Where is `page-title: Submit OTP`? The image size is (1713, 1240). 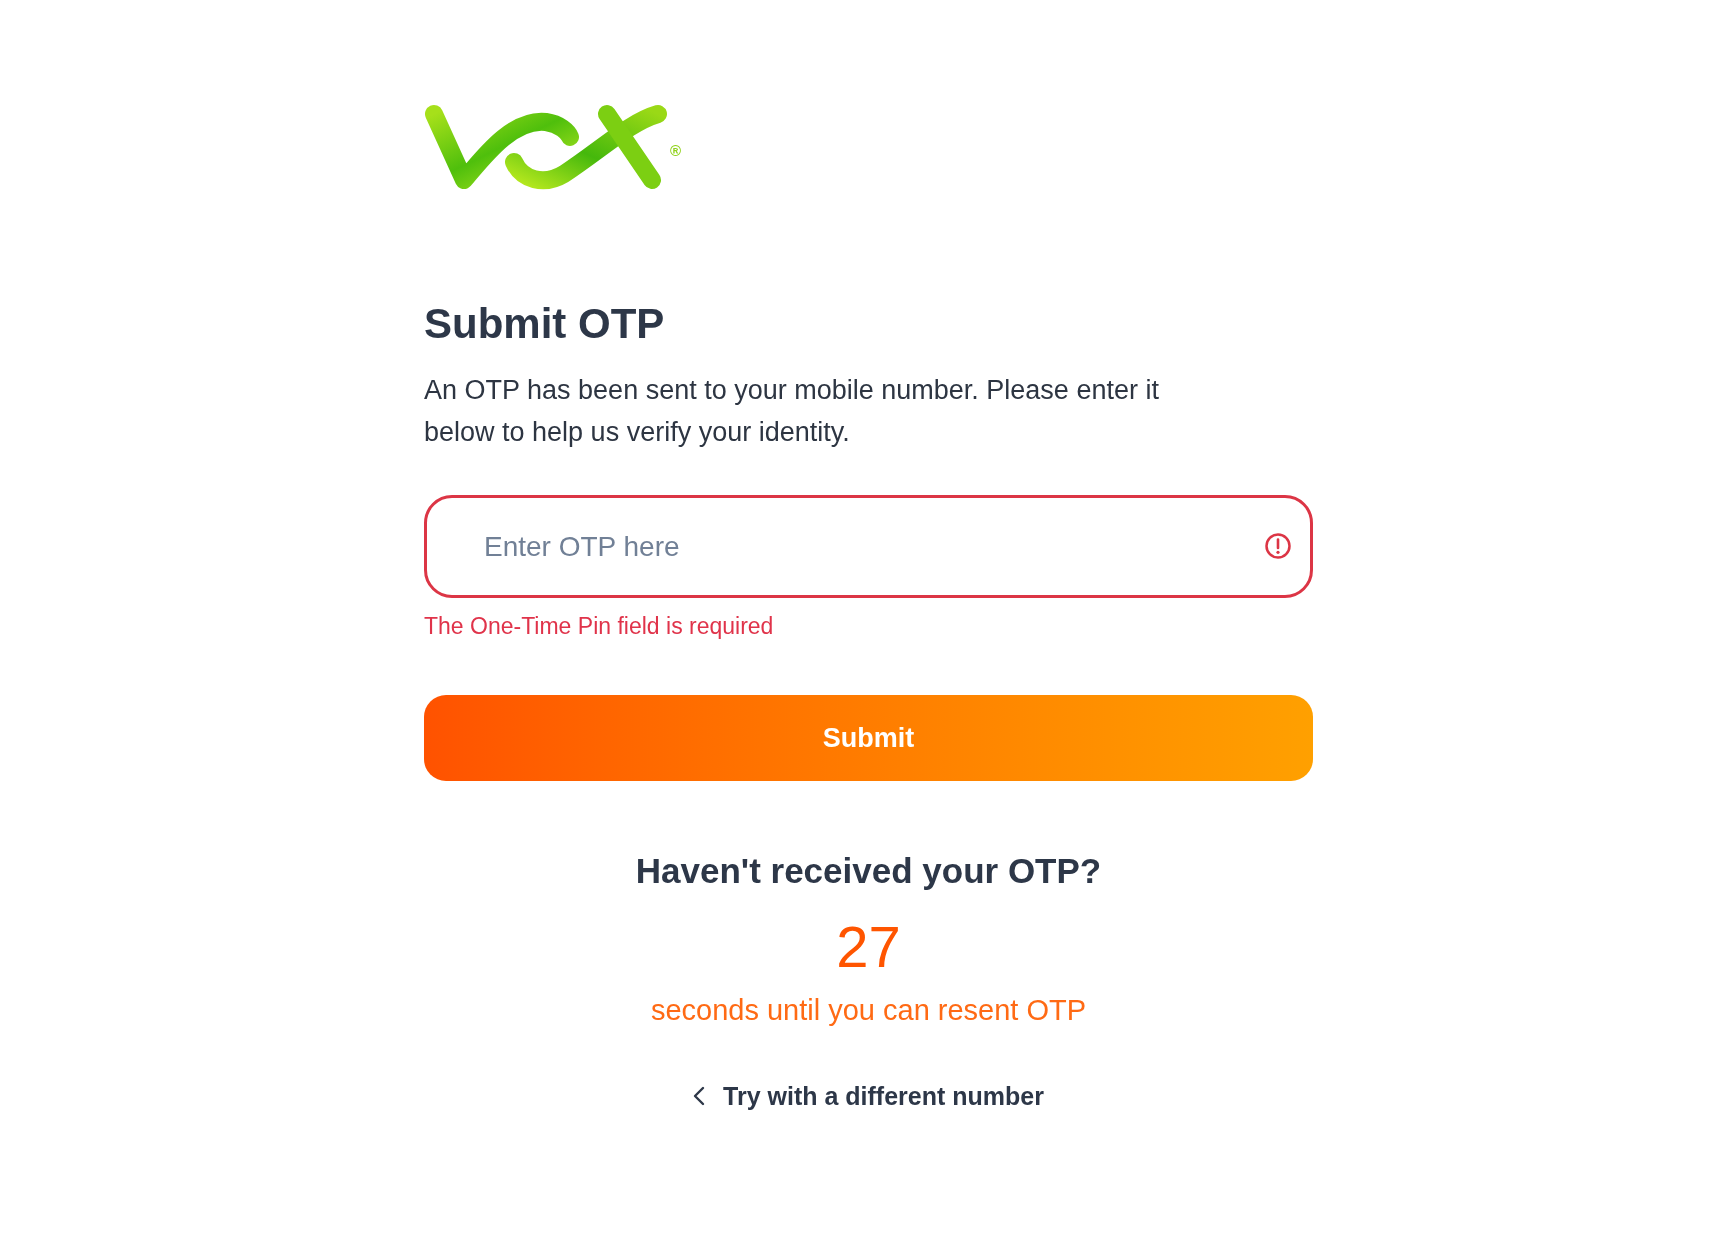 page-title: Submit OTP is located at coordinates (545, 324).